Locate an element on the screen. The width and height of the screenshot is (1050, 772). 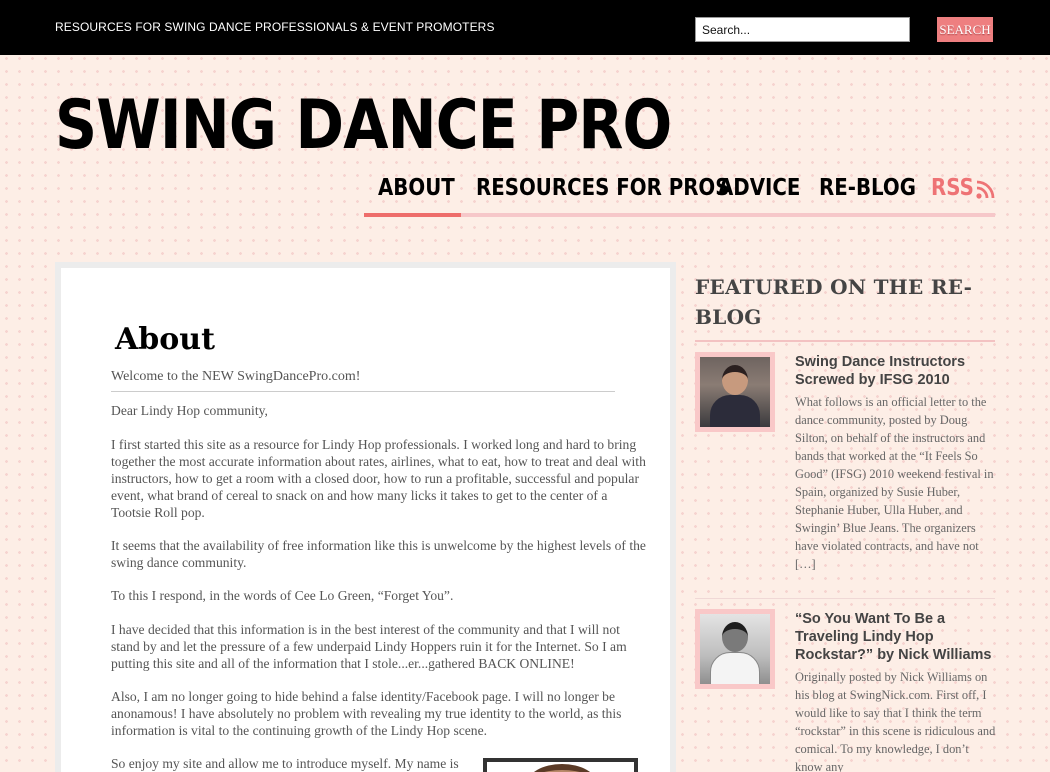
intro-text: Welcome to the NEW SwingDancePro.com! is located at coordinates (363, 380).